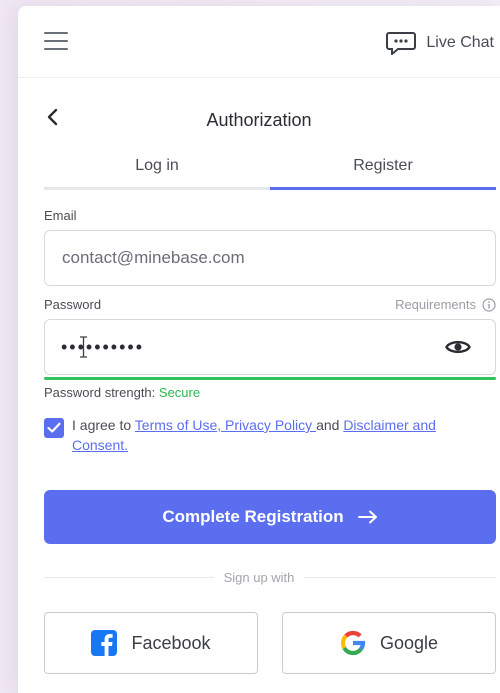 This screenshot has width=500, height=693. I want to click on strength-label: Password strength:, so click(100, 392).